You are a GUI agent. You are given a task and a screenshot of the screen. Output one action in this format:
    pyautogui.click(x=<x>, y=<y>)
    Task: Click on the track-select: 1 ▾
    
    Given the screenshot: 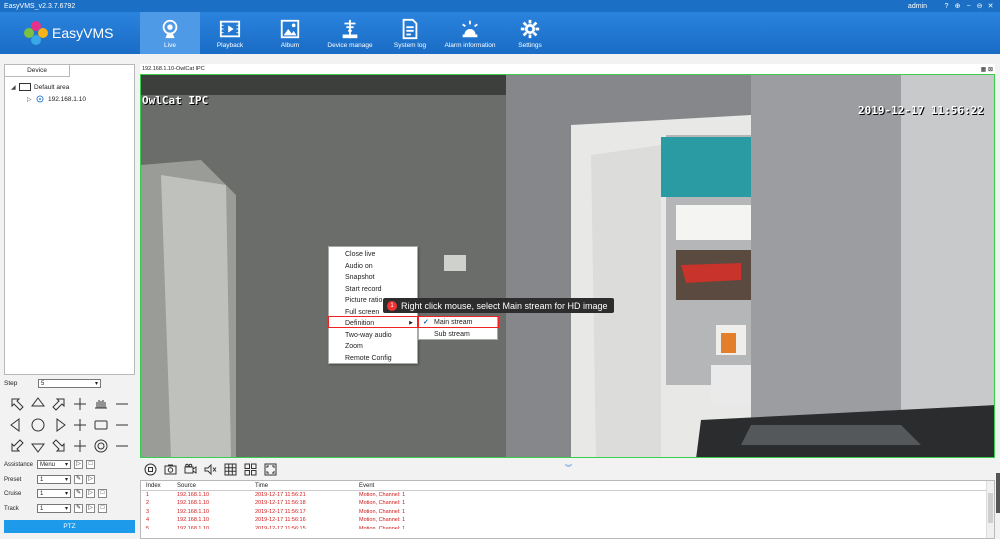 What is the action you would take?
    pyautogui.click(x=54, y=508)
    